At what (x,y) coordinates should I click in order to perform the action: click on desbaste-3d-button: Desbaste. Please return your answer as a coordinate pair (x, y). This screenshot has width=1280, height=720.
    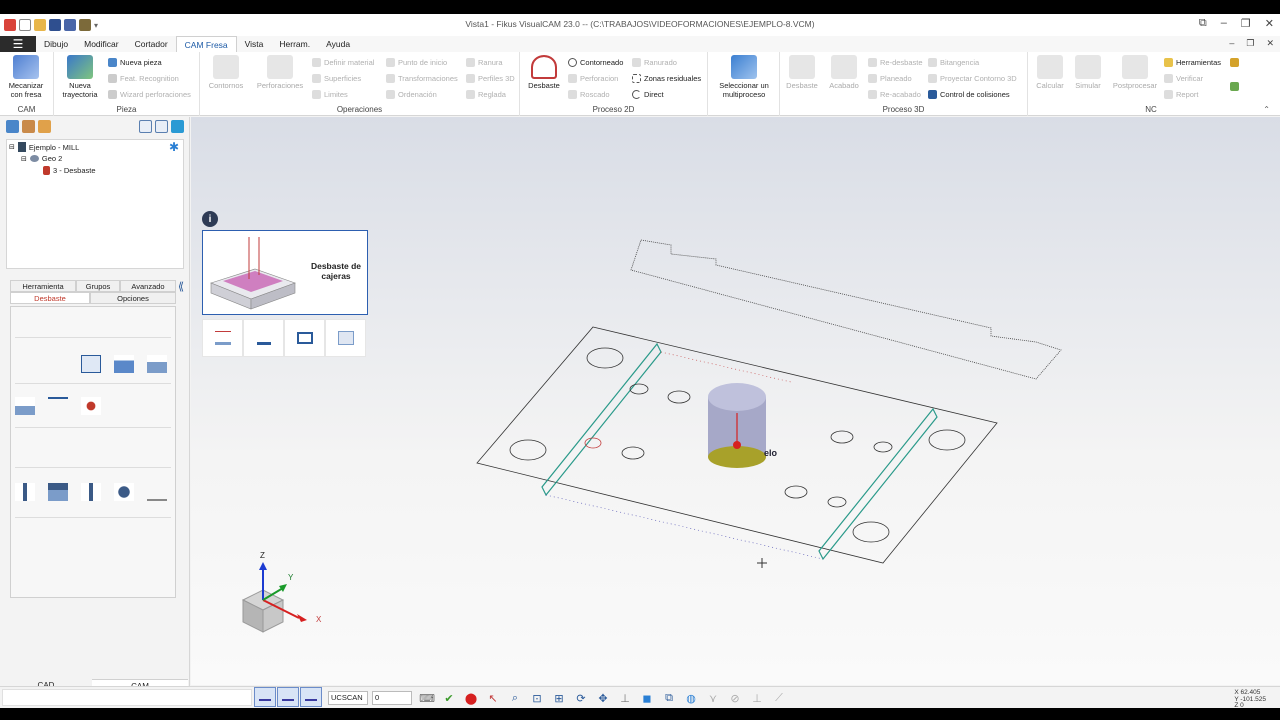
    Looking at the image, I should click on (802, 72).